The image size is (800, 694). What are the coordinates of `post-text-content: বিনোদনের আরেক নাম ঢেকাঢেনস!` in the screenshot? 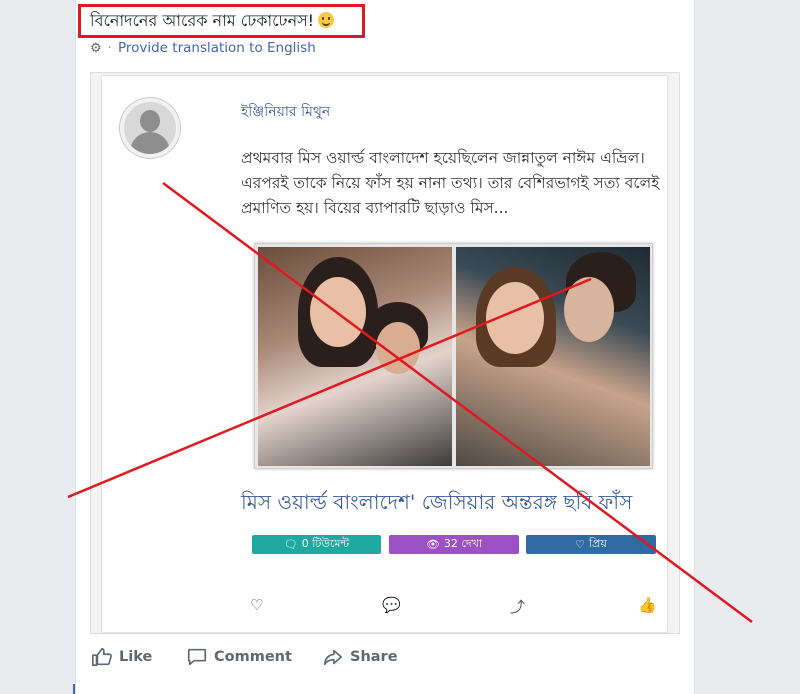 It's located at (202, 20).